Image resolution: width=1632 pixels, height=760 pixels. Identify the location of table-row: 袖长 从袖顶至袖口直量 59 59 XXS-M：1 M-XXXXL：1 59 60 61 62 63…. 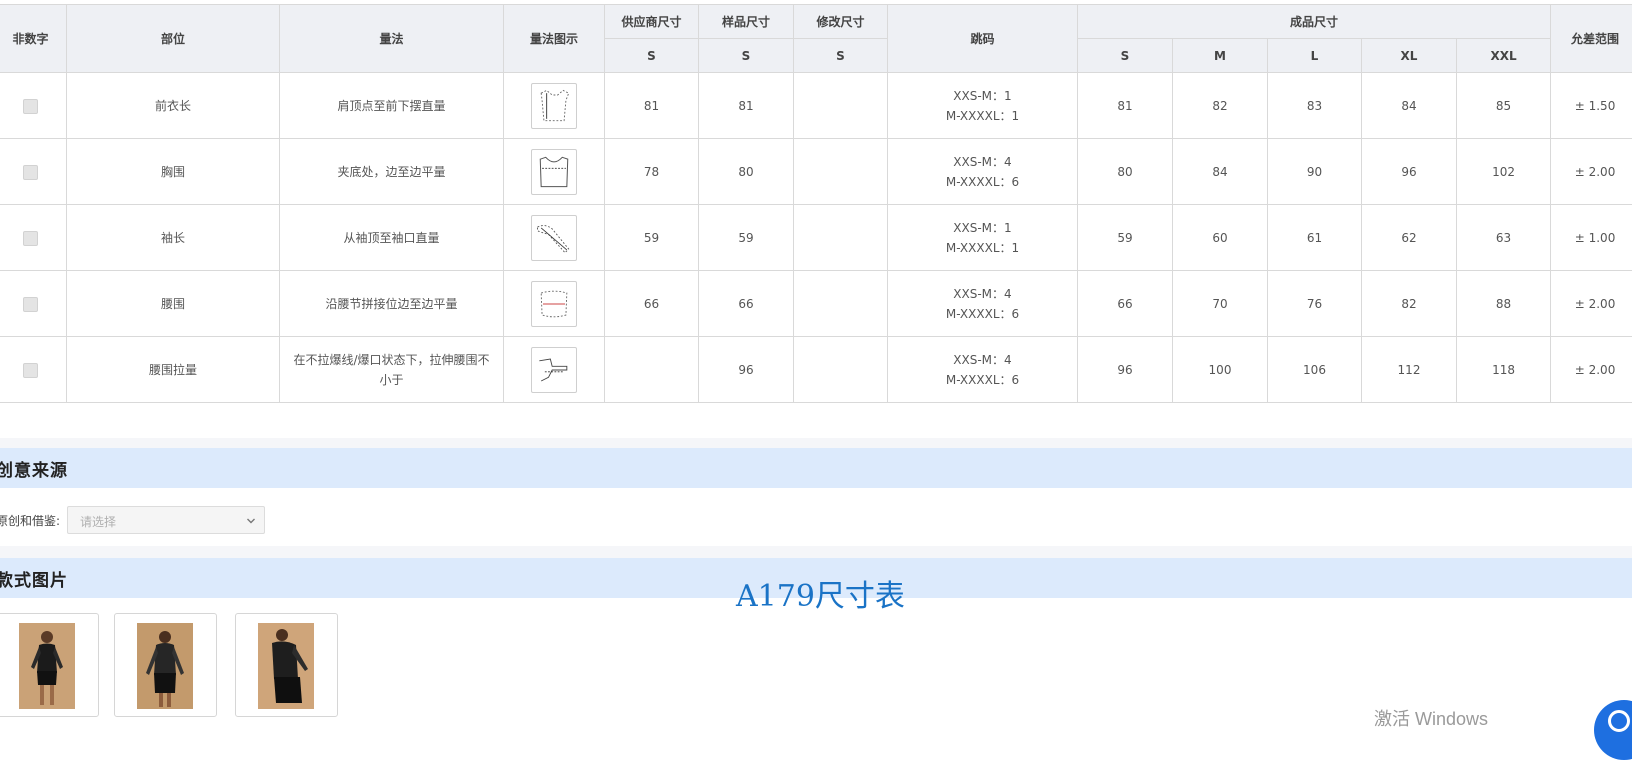
(816, 237).